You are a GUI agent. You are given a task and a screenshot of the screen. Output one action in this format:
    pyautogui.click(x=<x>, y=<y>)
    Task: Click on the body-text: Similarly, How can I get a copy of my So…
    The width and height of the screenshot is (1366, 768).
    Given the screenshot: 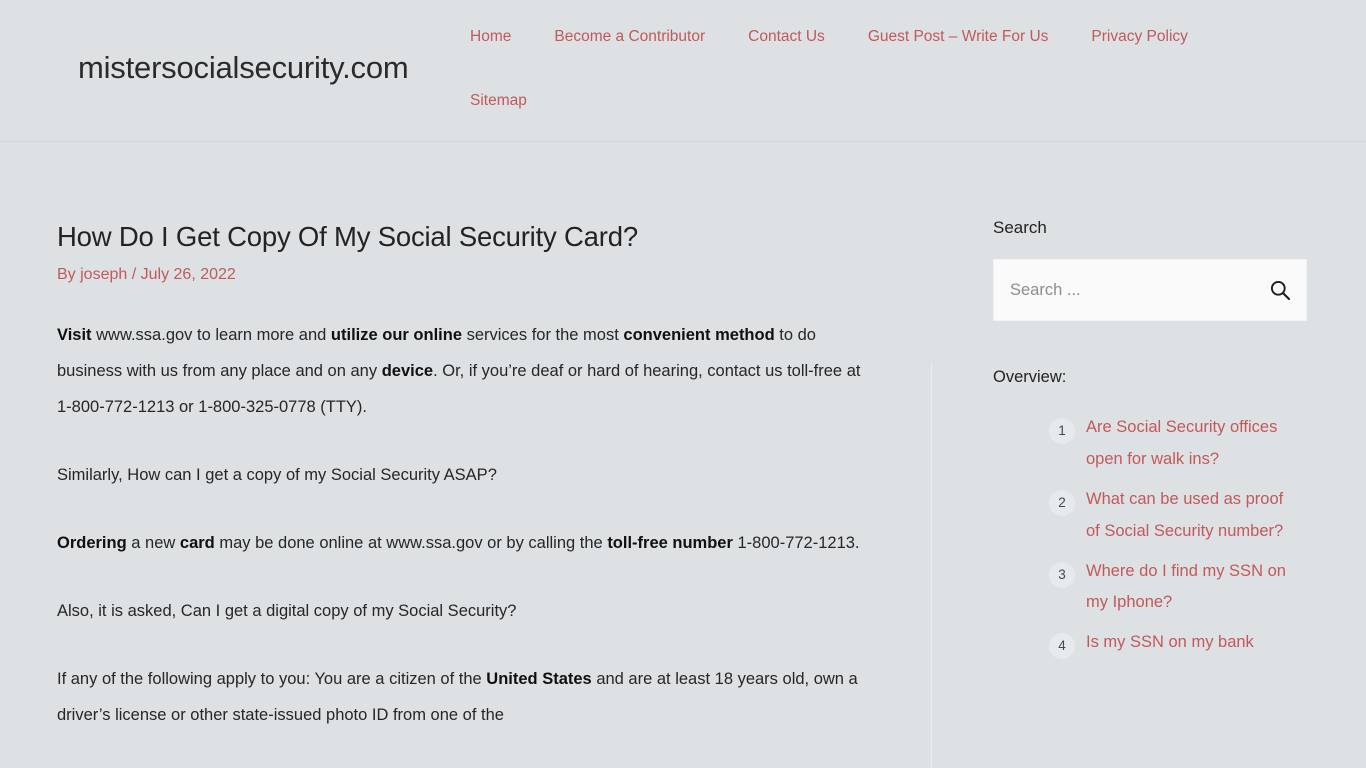 What is the action you would take?
    pyautogui.click(x=277, y=475)
    